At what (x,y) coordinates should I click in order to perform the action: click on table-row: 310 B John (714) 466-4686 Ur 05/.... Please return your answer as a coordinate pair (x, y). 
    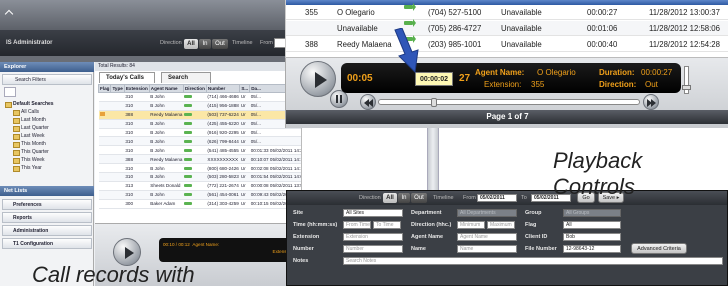
    Looking at the image, I should click on (199, 97).